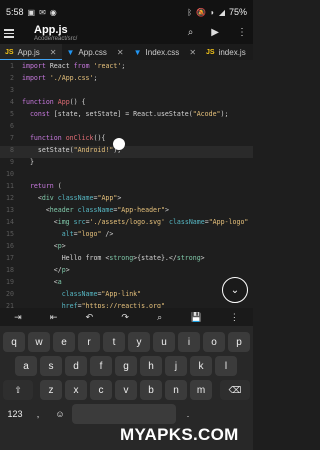  What do you see at coordinates (101, 390) in the screenshot?
I see `key-c: c` at bounding box center [101, 390].